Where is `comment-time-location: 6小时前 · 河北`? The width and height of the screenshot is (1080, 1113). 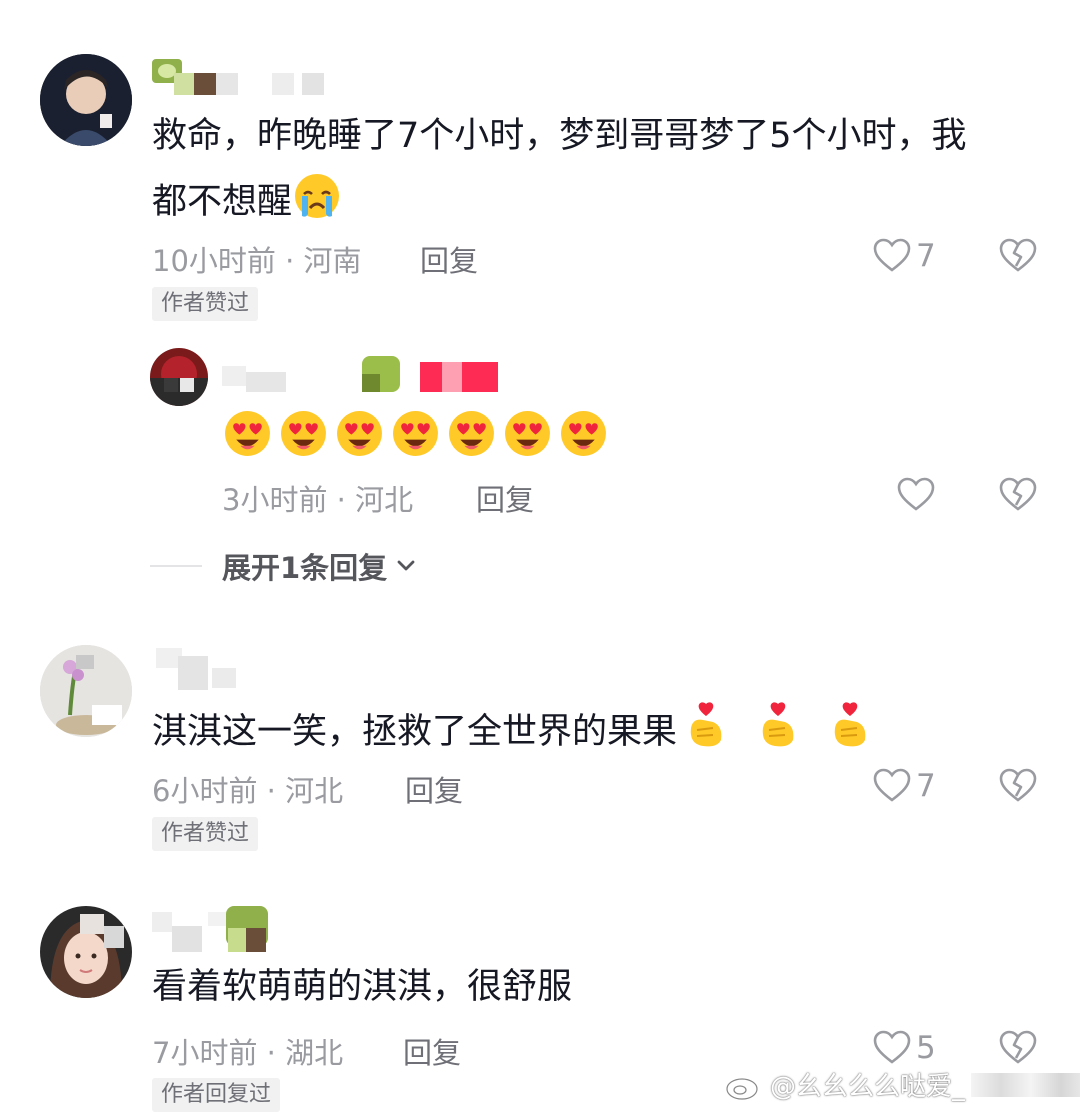
comment-time-location: 6小时前 · 河北 is located at coordinates (248, 791).